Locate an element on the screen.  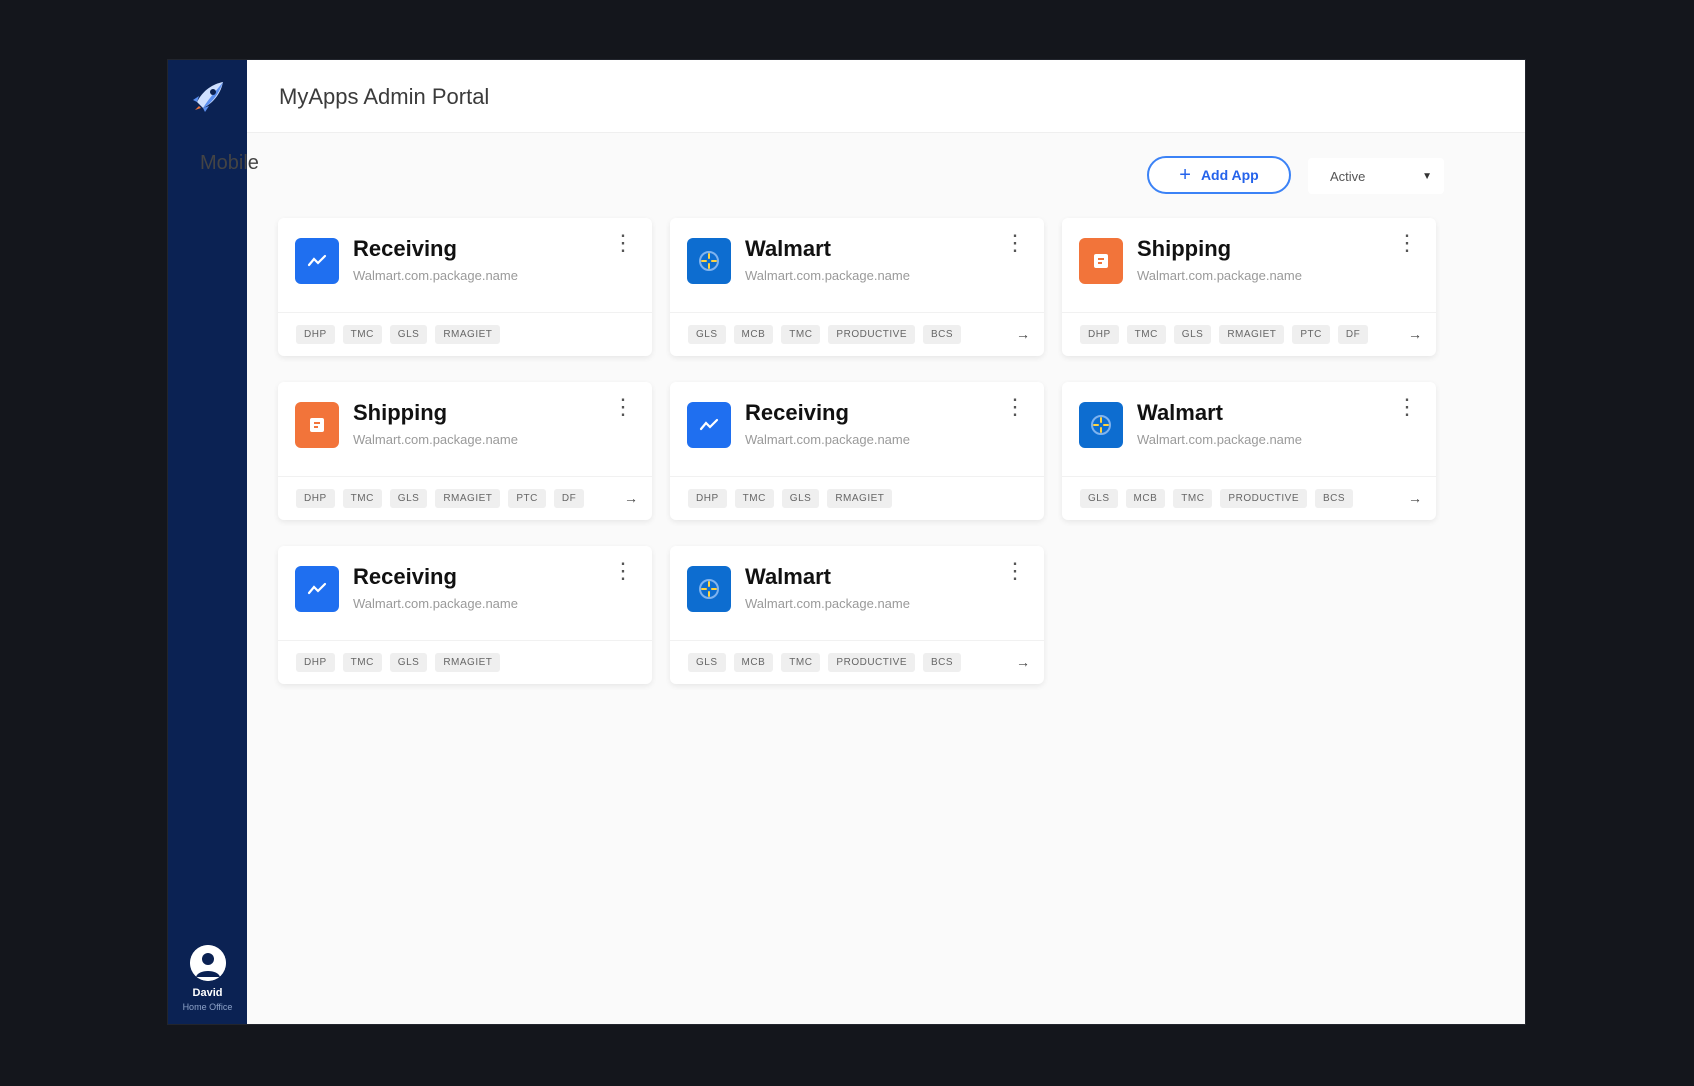
section-title: Mobile is located at coordinates (229, 163).